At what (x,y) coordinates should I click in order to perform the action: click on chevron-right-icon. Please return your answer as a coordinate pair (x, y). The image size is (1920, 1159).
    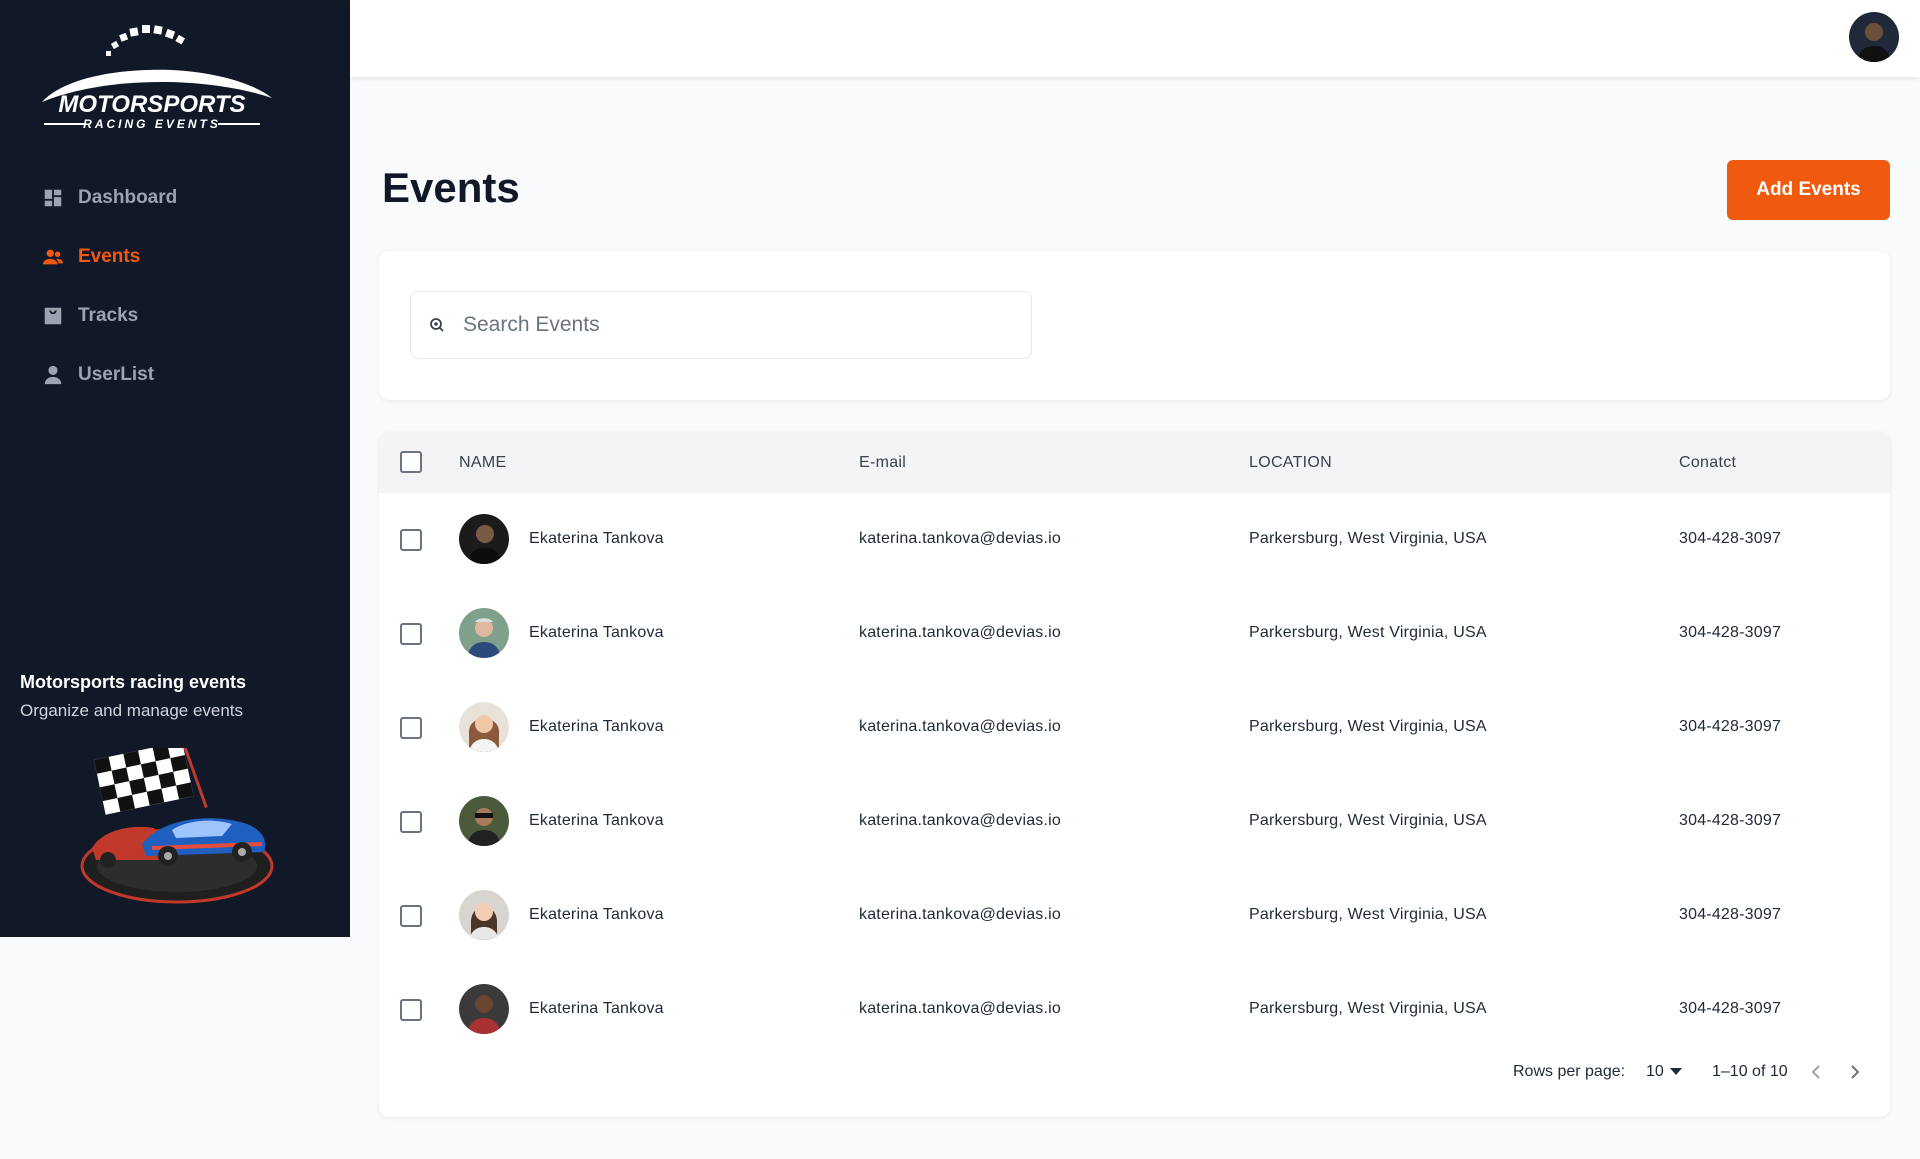
    Looking at the image, I should click on (1855, 1072).